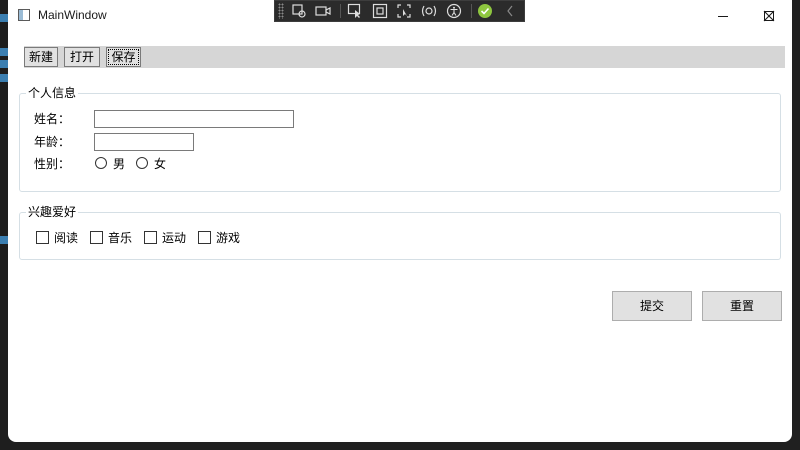  Describe the element at coordinates (380, 11) in the screenshot. I see `display-adorners-icon` at that location.